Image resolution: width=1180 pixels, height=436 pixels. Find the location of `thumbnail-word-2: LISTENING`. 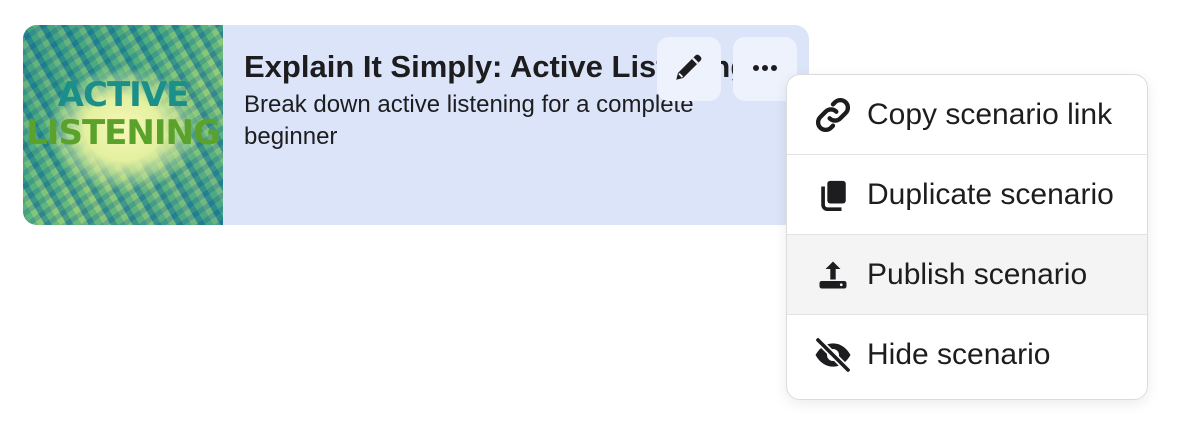

thumbnail-word-2: LISTENING is located at coordinates (123, 133).